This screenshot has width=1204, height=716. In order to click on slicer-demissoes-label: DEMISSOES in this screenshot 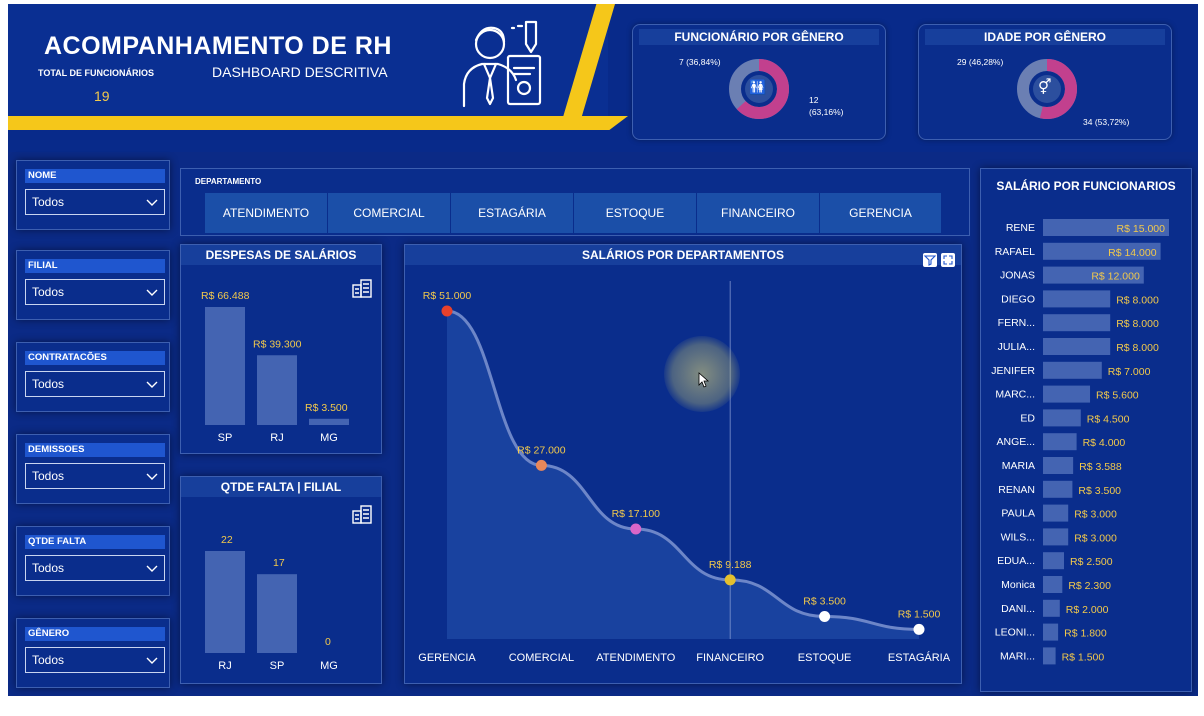, I will do `click(95, 450)`.